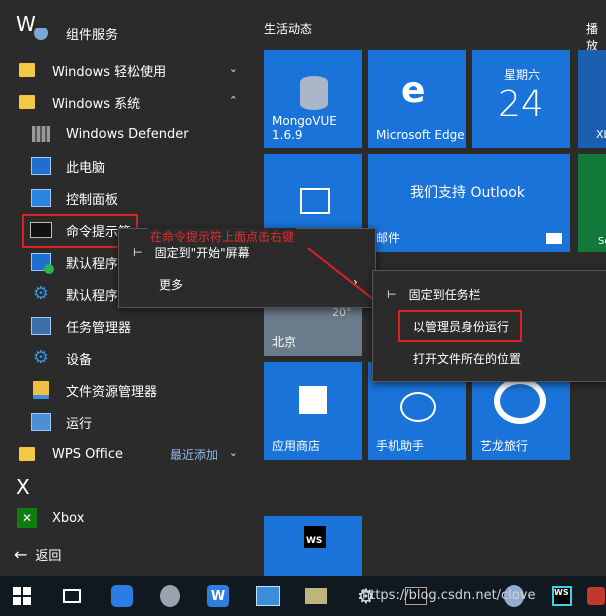 The image size is (606, 616). Describe the element at coordinates (23, 487) in the screenshot. I see `letter-header-x: X` at that location.